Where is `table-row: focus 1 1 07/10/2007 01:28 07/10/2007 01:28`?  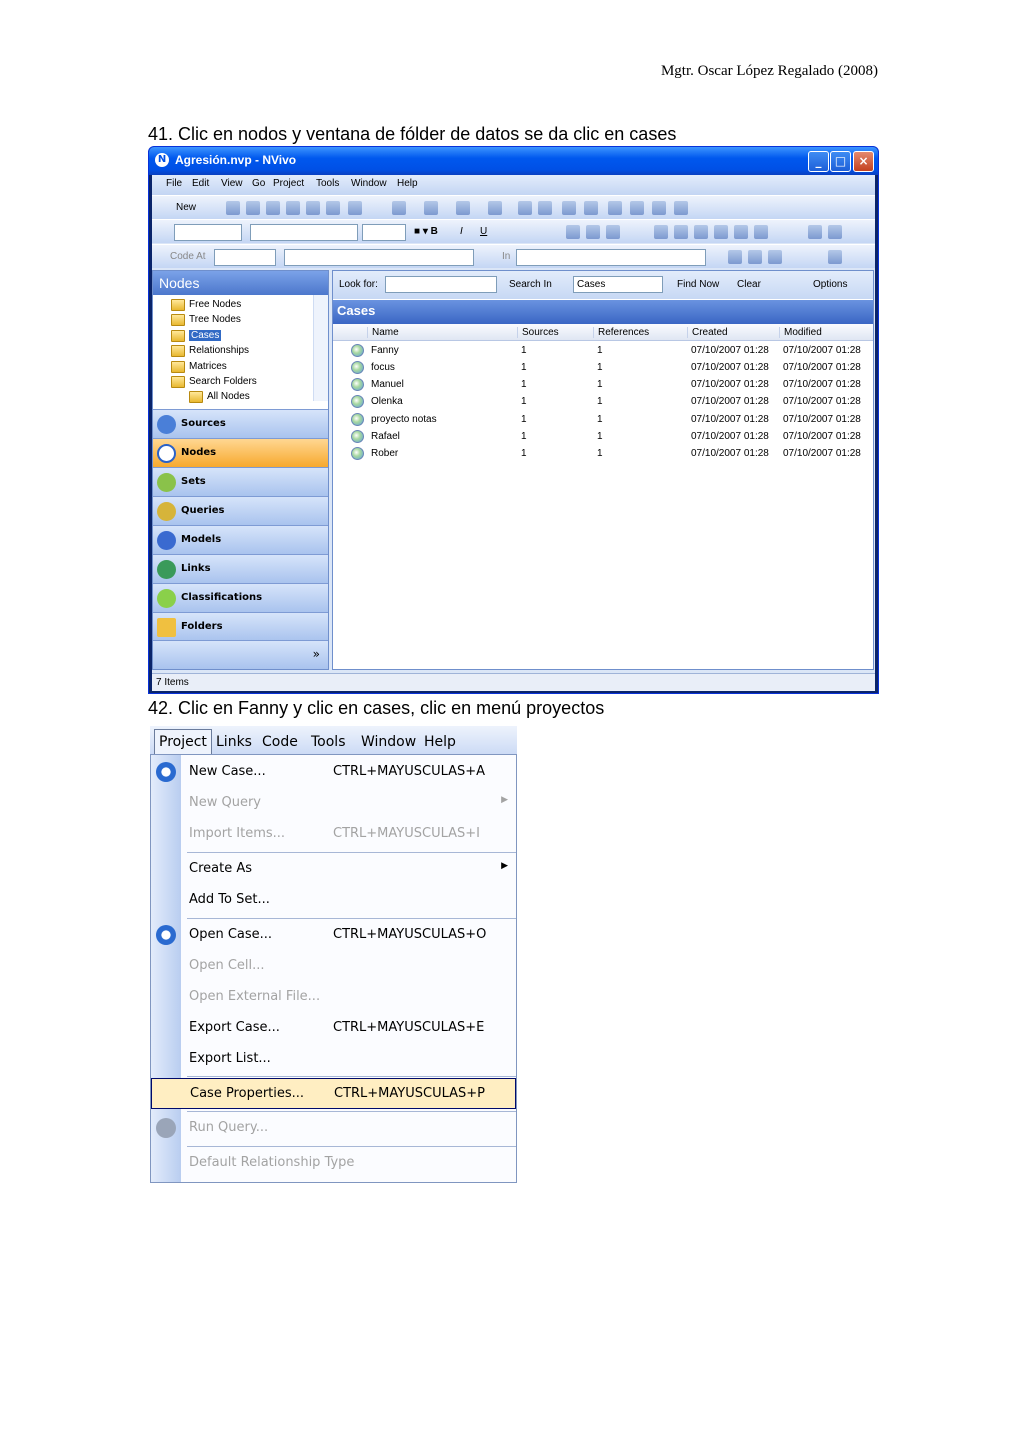
table-row: focus 1 1 07/10/2007 01:28 07/10/2007 01:28 is located at coordinates (603, 367).